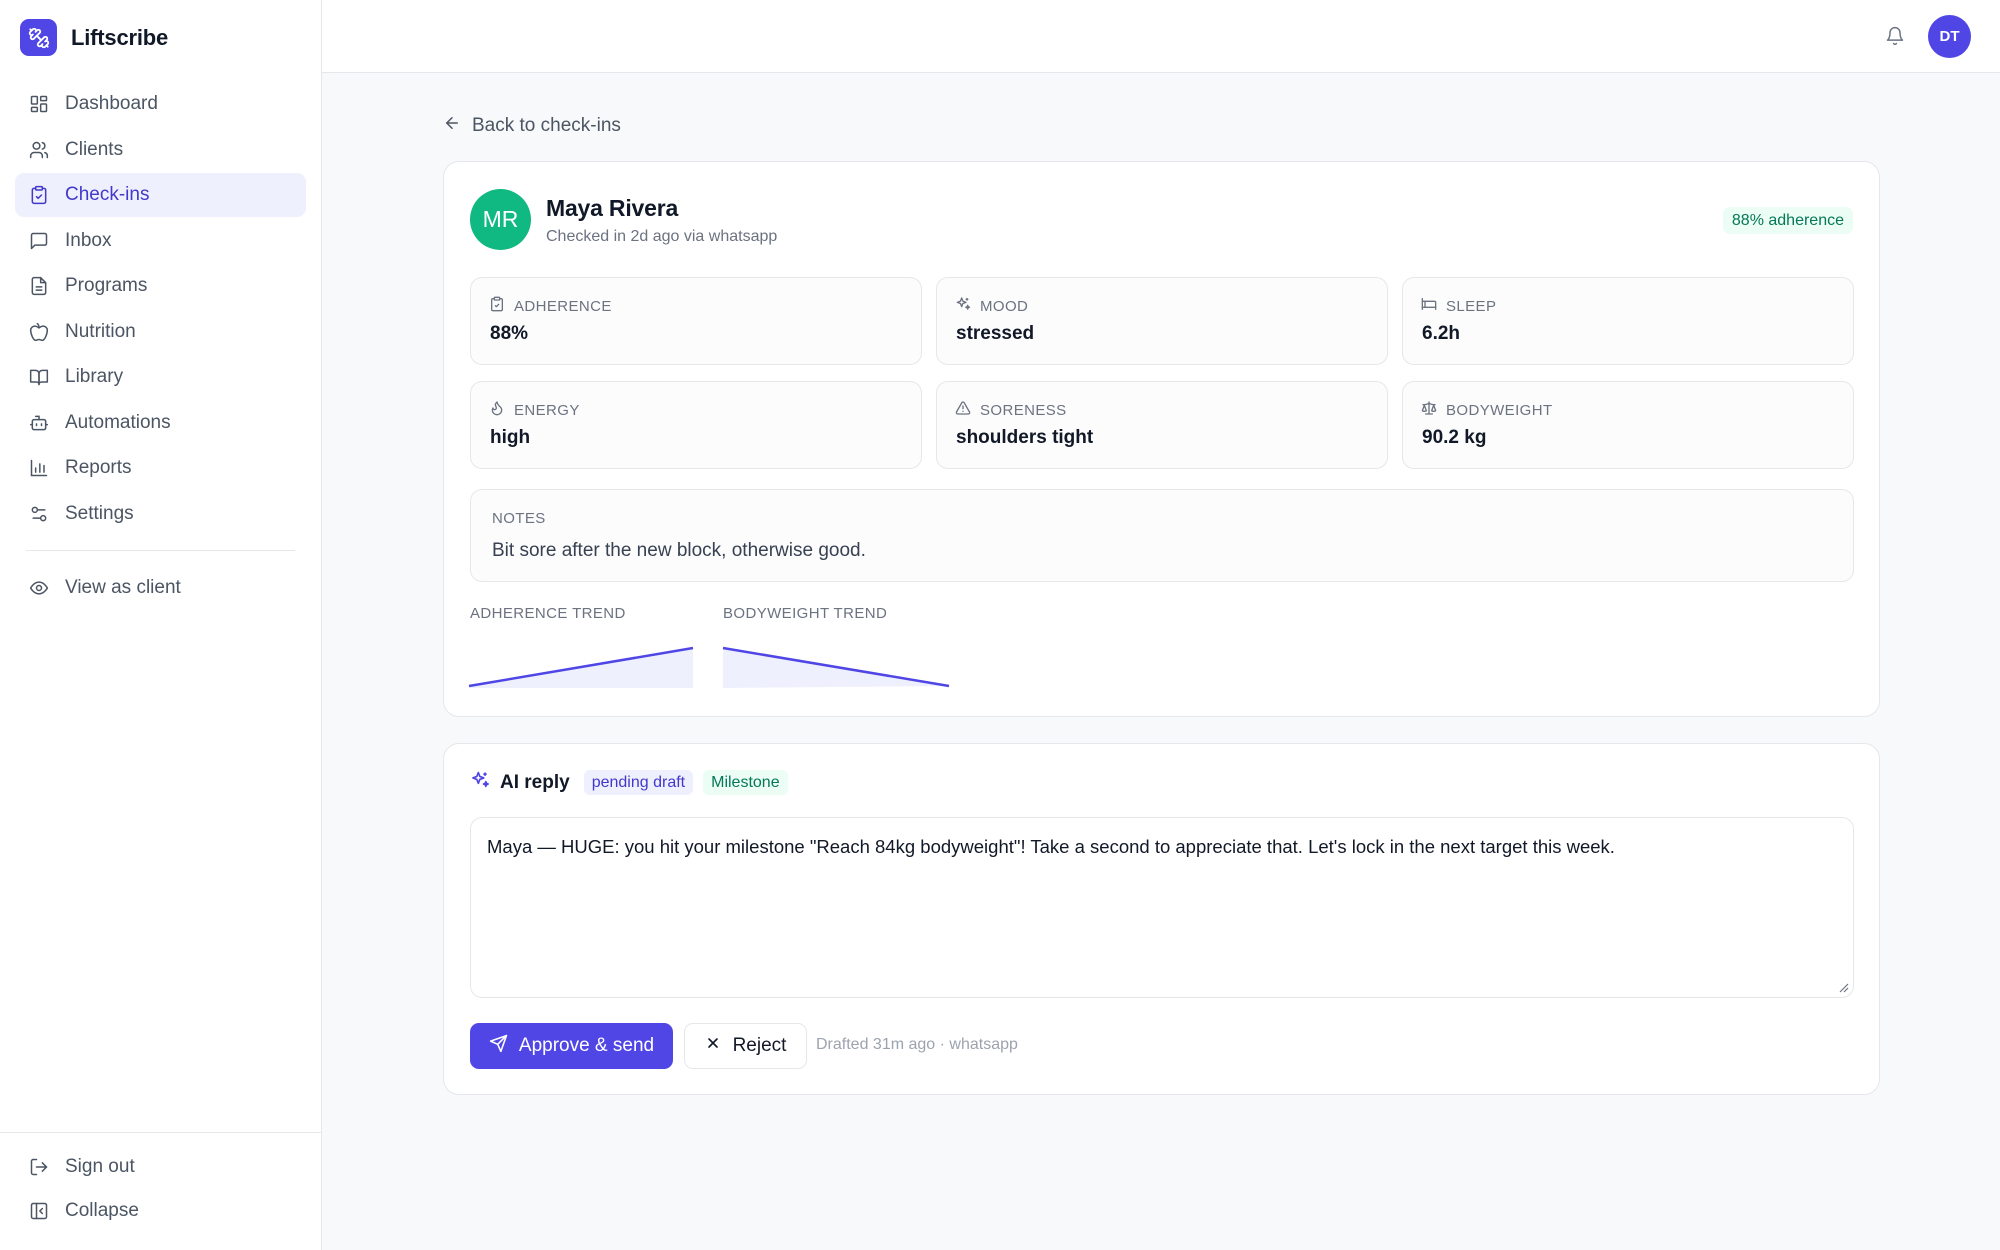 This screenshot has height=1250, width=2000. What do you see at coordinates (39, 514) in the screenshot?
I see `sliders-icon` at bounding box center [39, 514].